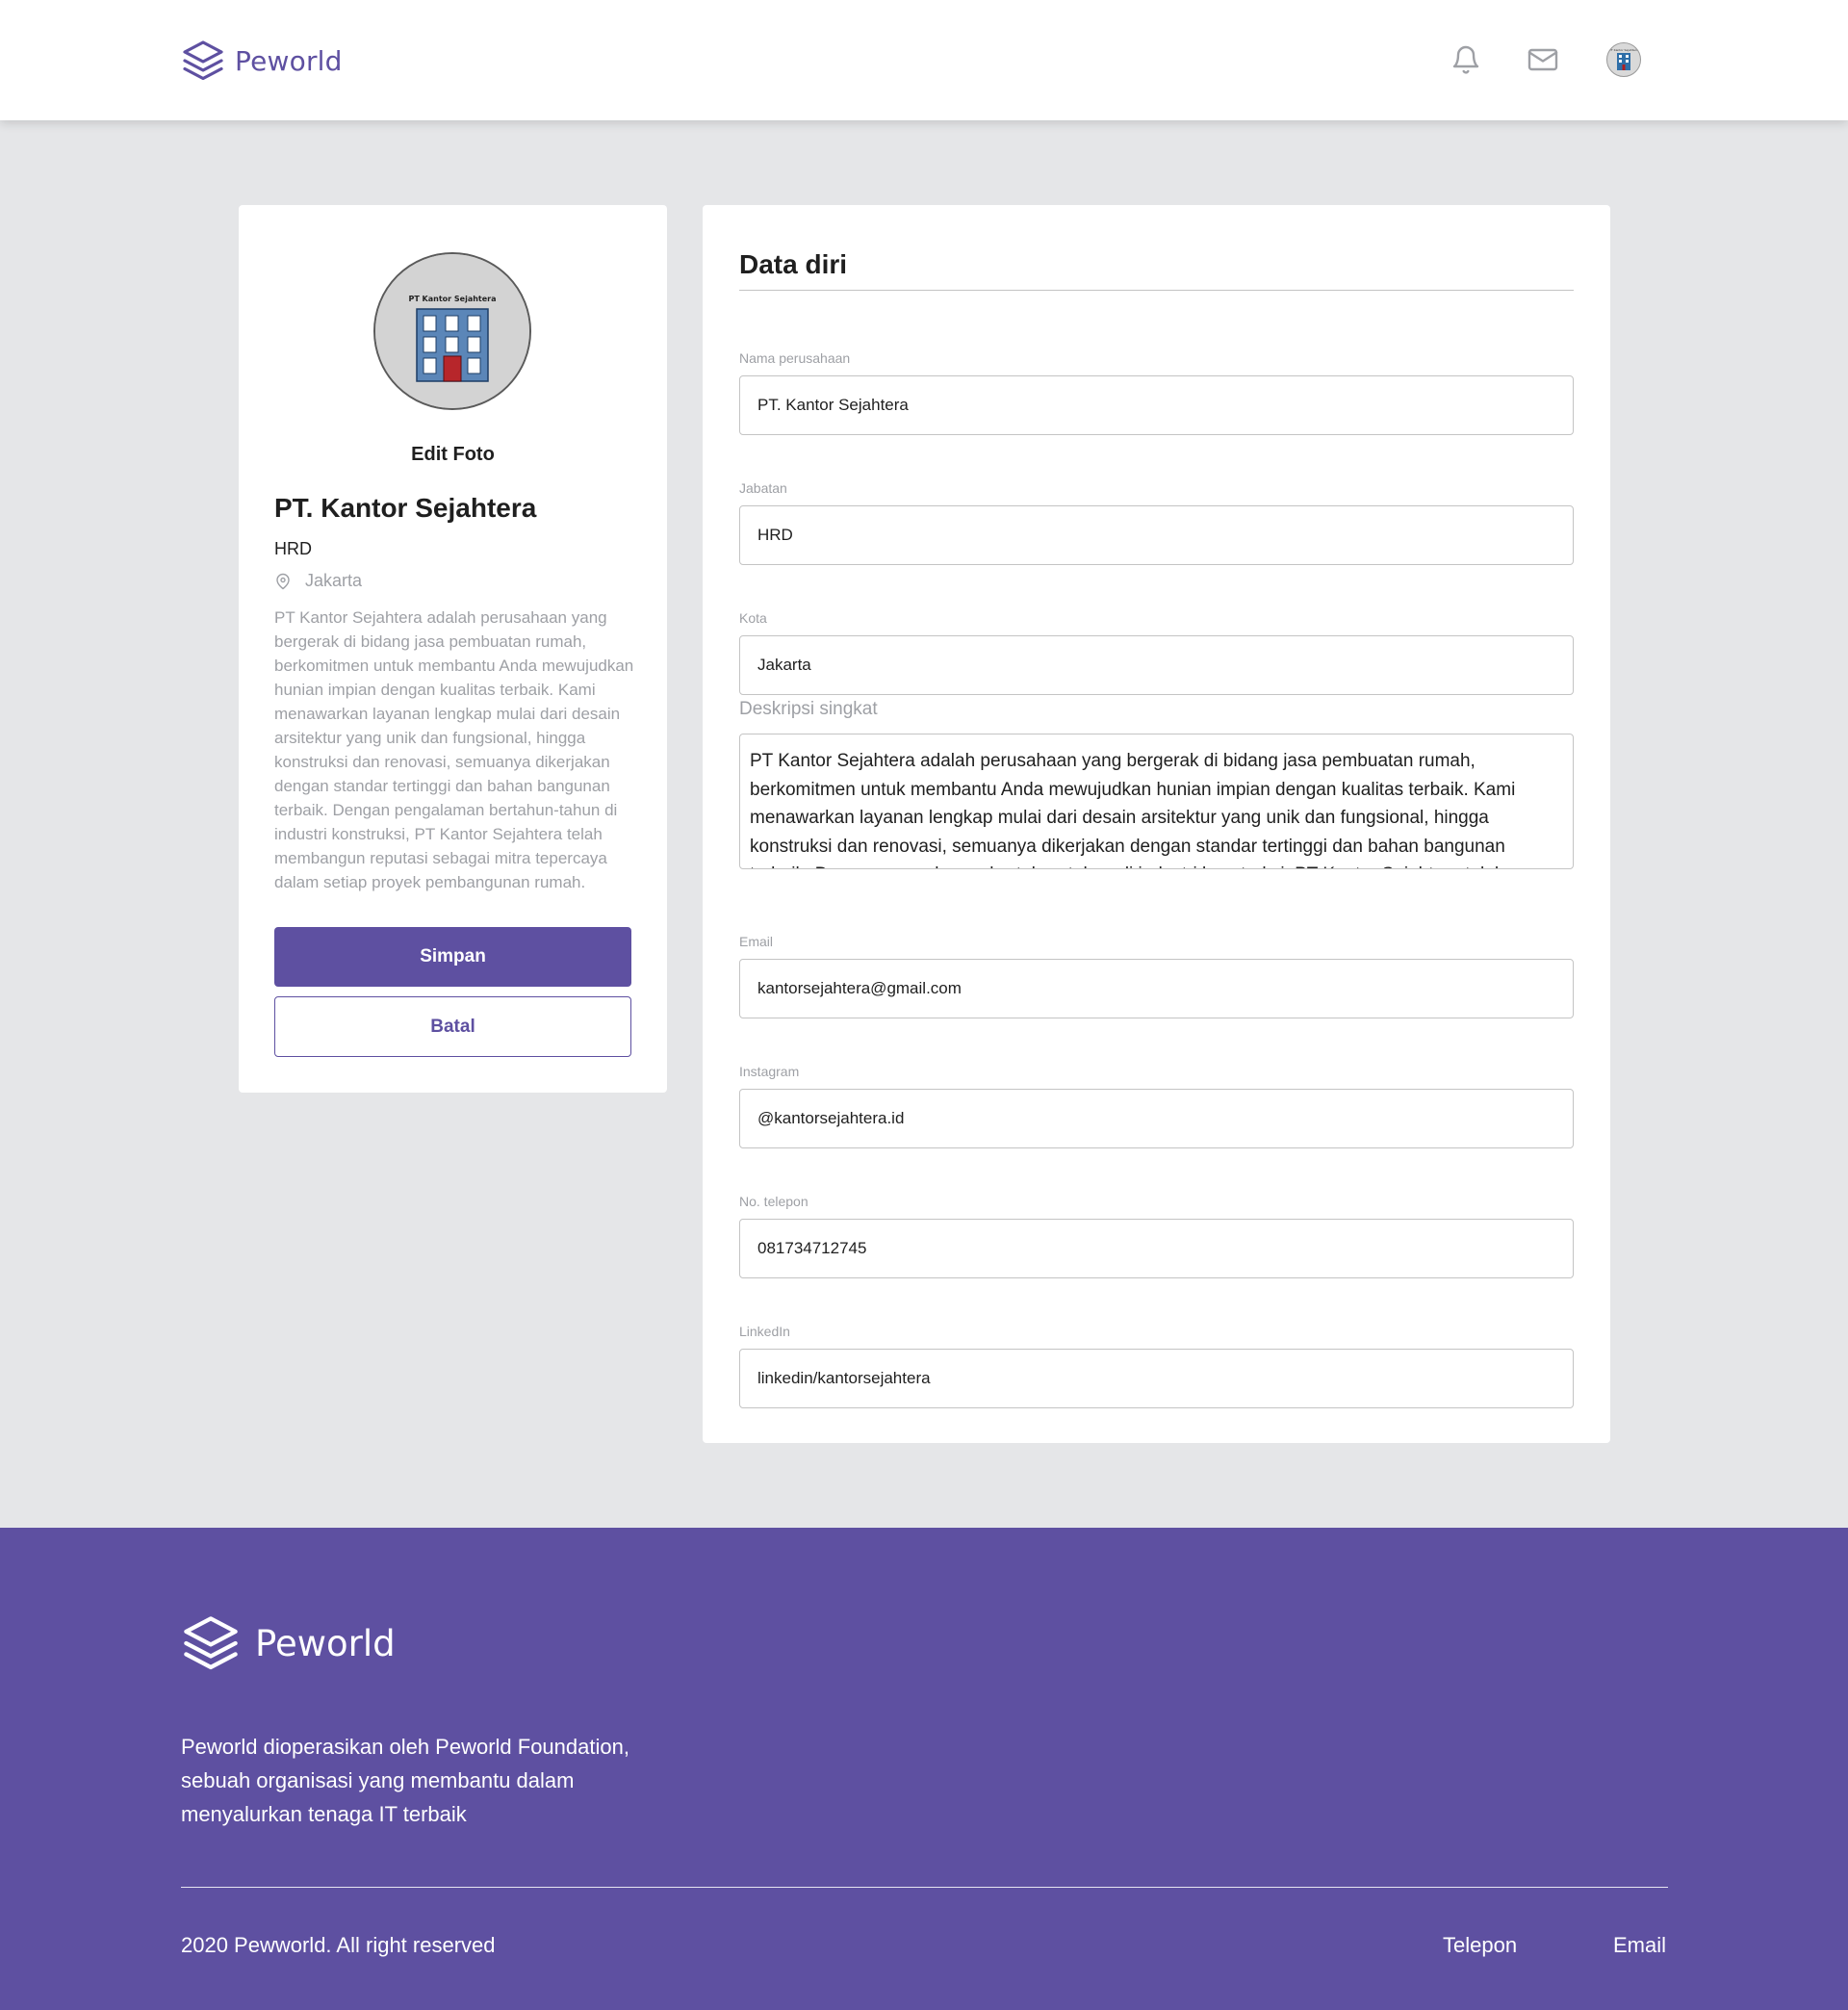 The image size is (1848, 2010). Describe the element at coordinates (1639, 1946) in the screenshot. I see `footer-link-email: Email` at that location.